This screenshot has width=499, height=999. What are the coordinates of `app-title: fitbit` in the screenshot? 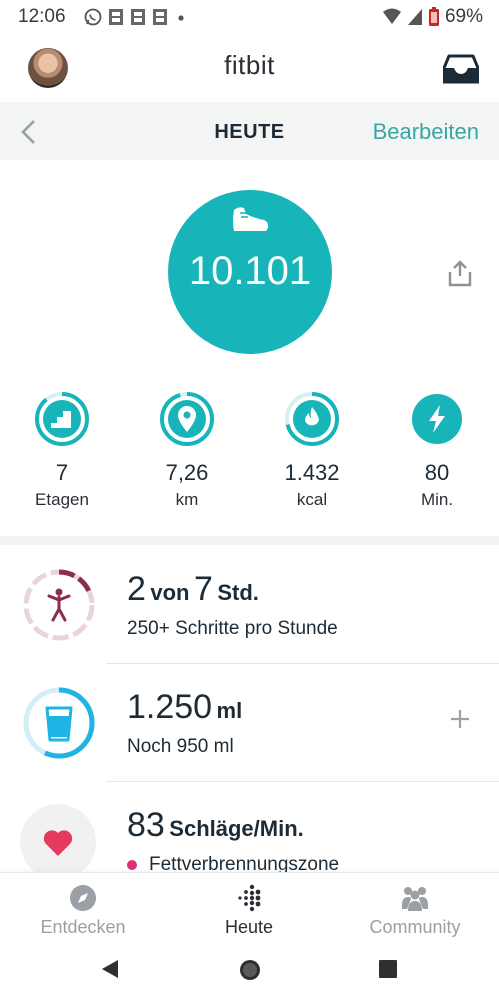 It's located at (249, 65).